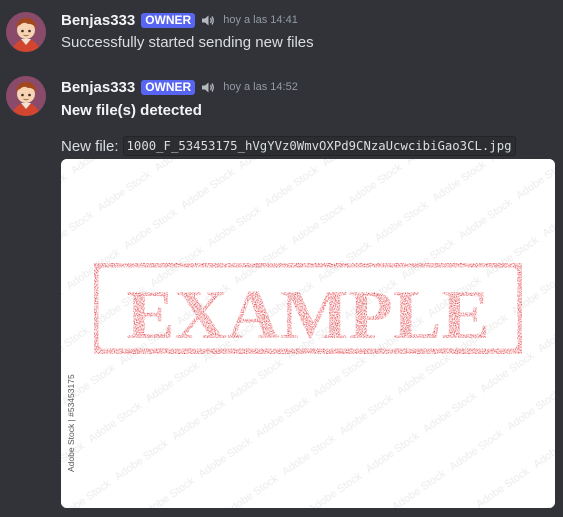 The image size is (563, 517). What do you see at coordinates (71, 423) in the screenshot?
I see `stock-caption: Adobe Stock | #53453175` at bounding box center [71, 423].